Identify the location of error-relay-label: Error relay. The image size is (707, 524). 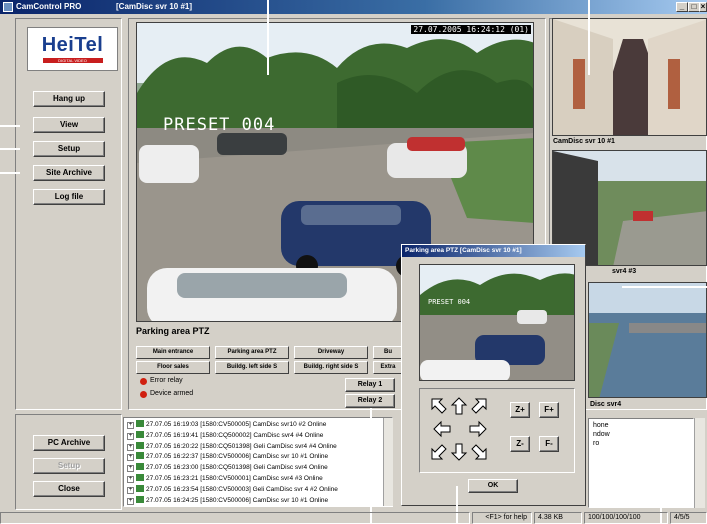
(166, 380).